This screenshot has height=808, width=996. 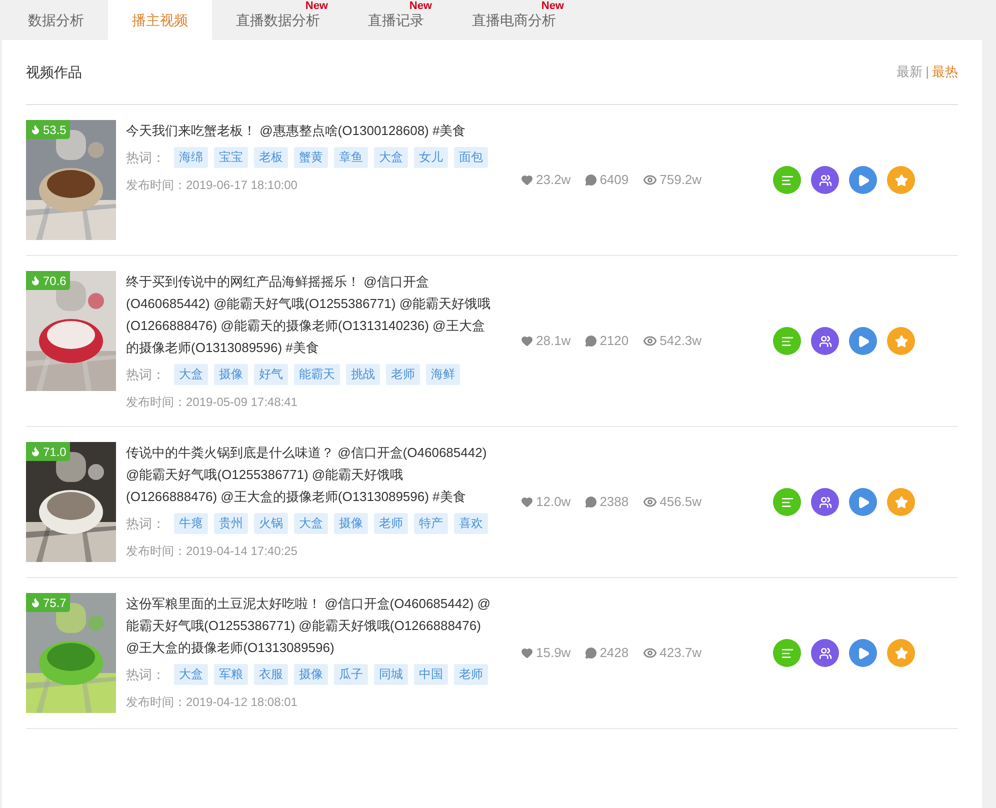 I want to click on section-title: 视频作品, so click(x=54, y=72).